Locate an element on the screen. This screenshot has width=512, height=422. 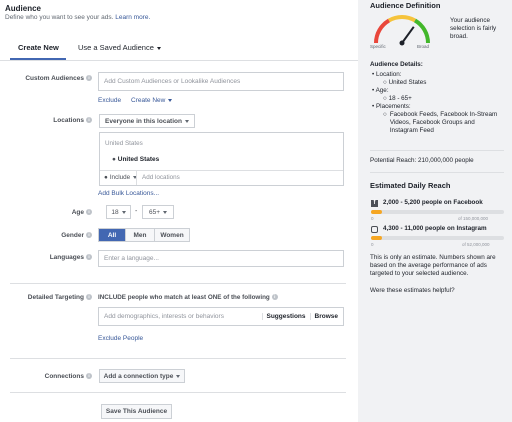
age-max-value: 65+ is located at coordinates (154, 212).